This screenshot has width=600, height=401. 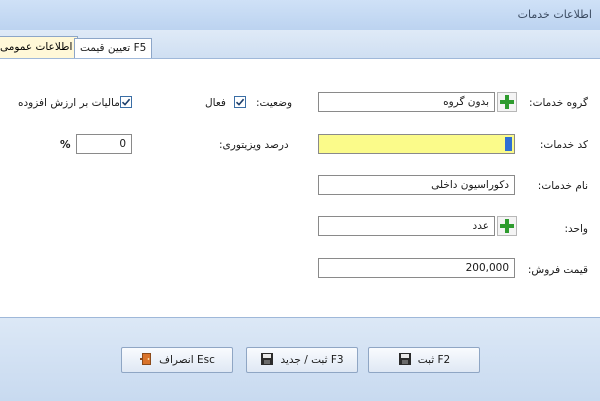 I want to click on service-name-field: دکوراسیون داخلی, so click(x=416, y=185).